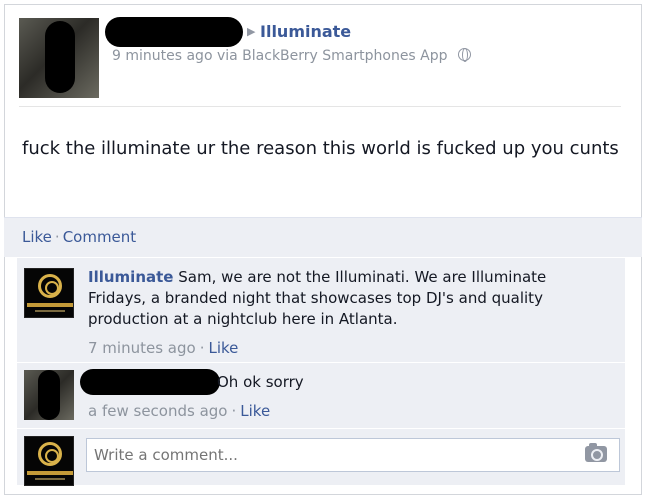 Image resolution: width=650 pixels, height=499 pixels. I want to click on comment-timestamp: a few seconds ago, so click(157, 411).